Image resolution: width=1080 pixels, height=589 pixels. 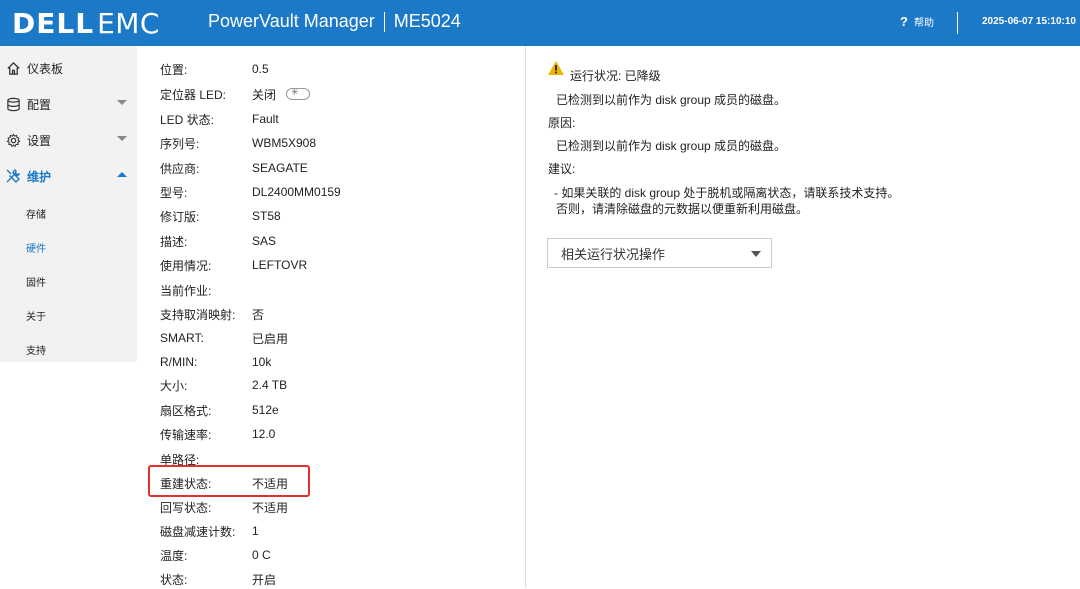 I want to click on sidebar-item-label: 配置, so click(x=39, y=104).